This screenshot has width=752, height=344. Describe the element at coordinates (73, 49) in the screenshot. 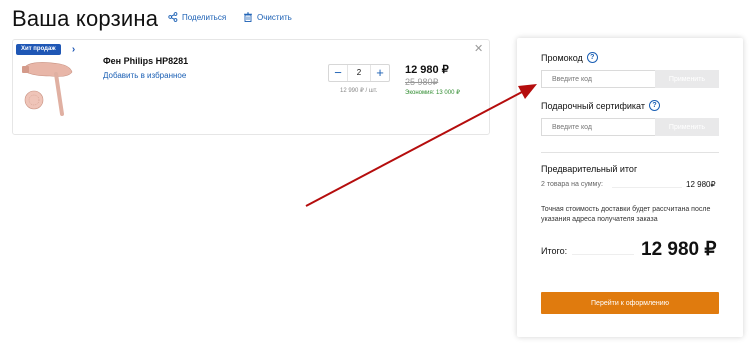

I see `chevron-right-icon: ›` at that location.